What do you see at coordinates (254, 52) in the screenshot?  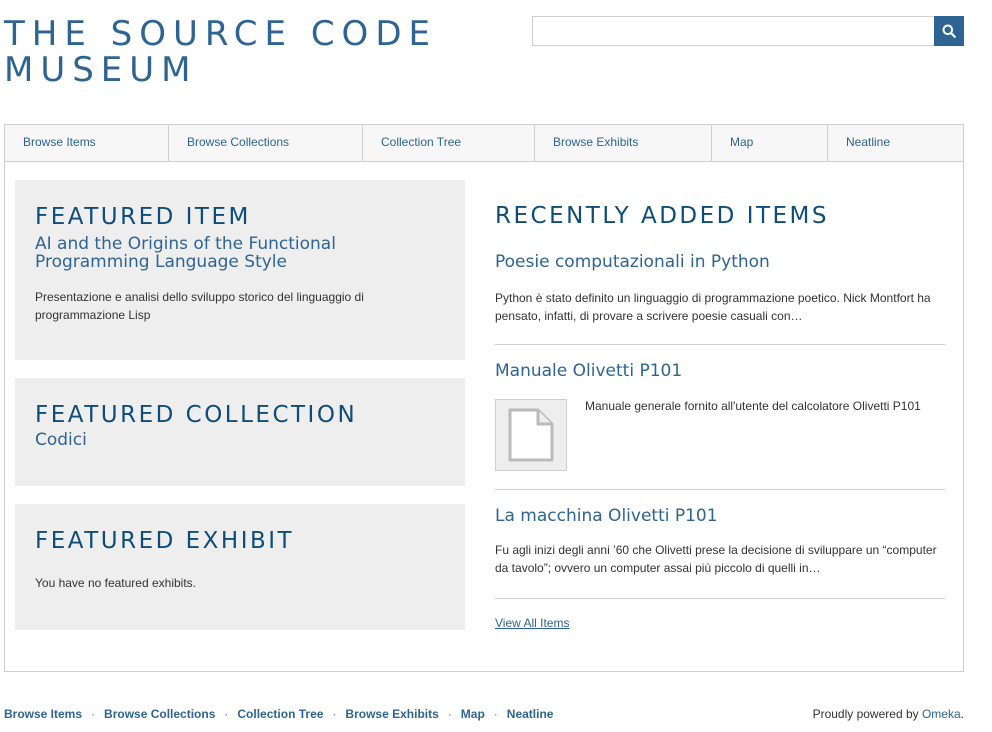 I see `site-title: The Source Code Museum` at bounding box center [254, 52].